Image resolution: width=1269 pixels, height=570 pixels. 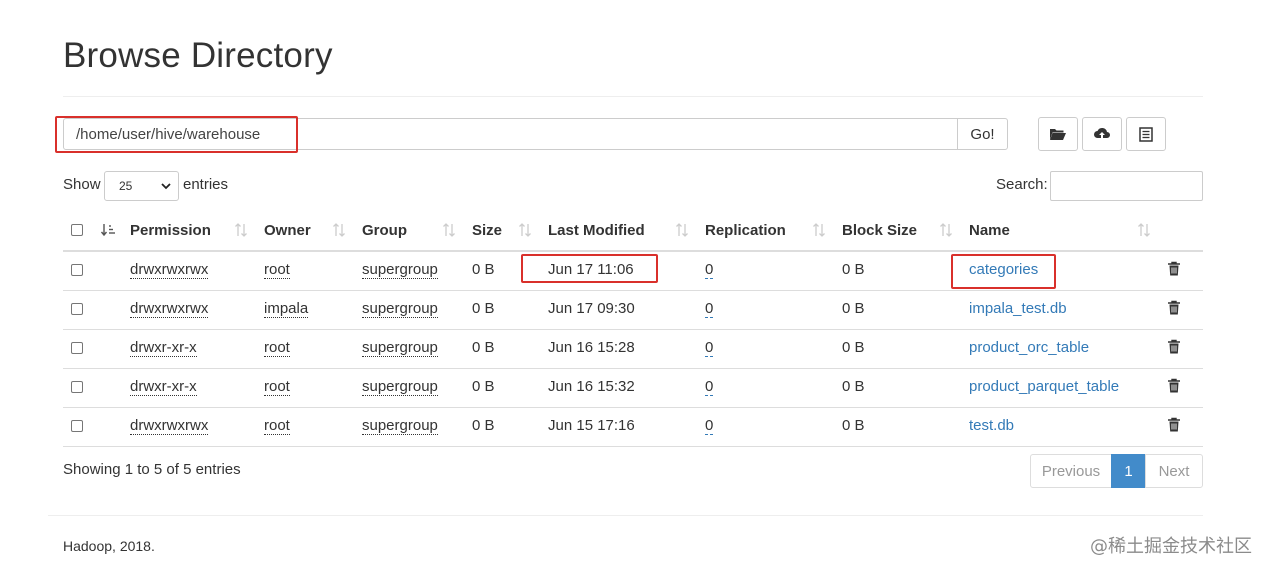 I want to click on column-header-name: Name, so click(x=989, y=230).